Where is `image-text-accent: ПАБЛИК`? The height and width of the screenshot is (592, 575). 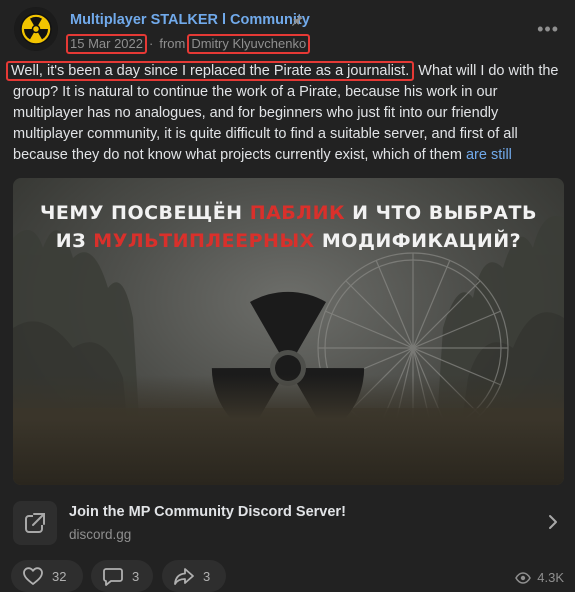
image-text-accent: ПАБЛИК is located at coordinates (297, 213).